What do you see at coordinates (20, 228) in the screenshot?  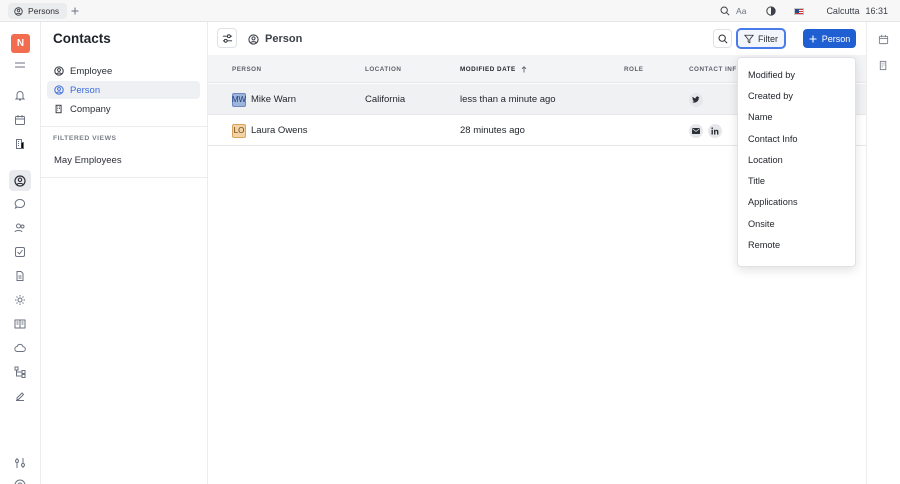 I see `users-icon` at bounding box center [20, 228].